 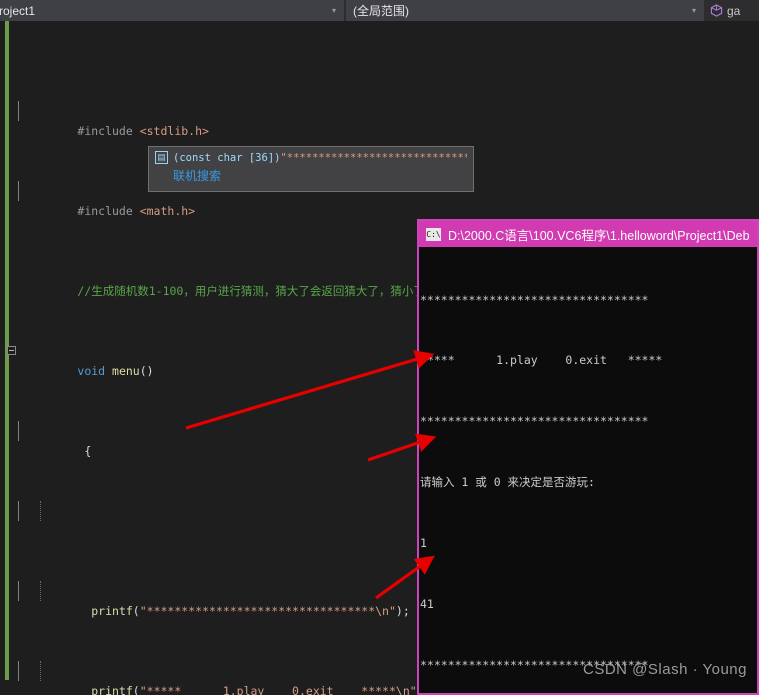 What do you see at coordinates (507, 482) in the screenshot?
I see `console-line: 请输入 1 或 0 来决定是否游玩:` at bounding box center [507, 482].